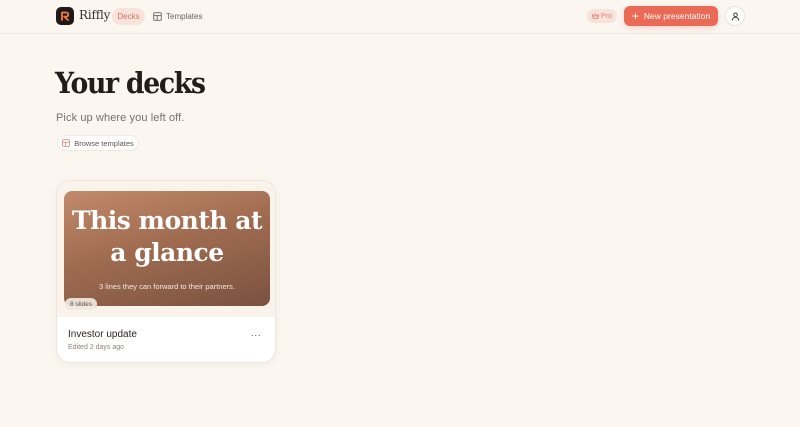 The height and width of the screenshot is (427, 800). What do you see at coordinates (94, 15) in the screenshot?
I see `app-name: Riffly` at bounding box center [94, 15].